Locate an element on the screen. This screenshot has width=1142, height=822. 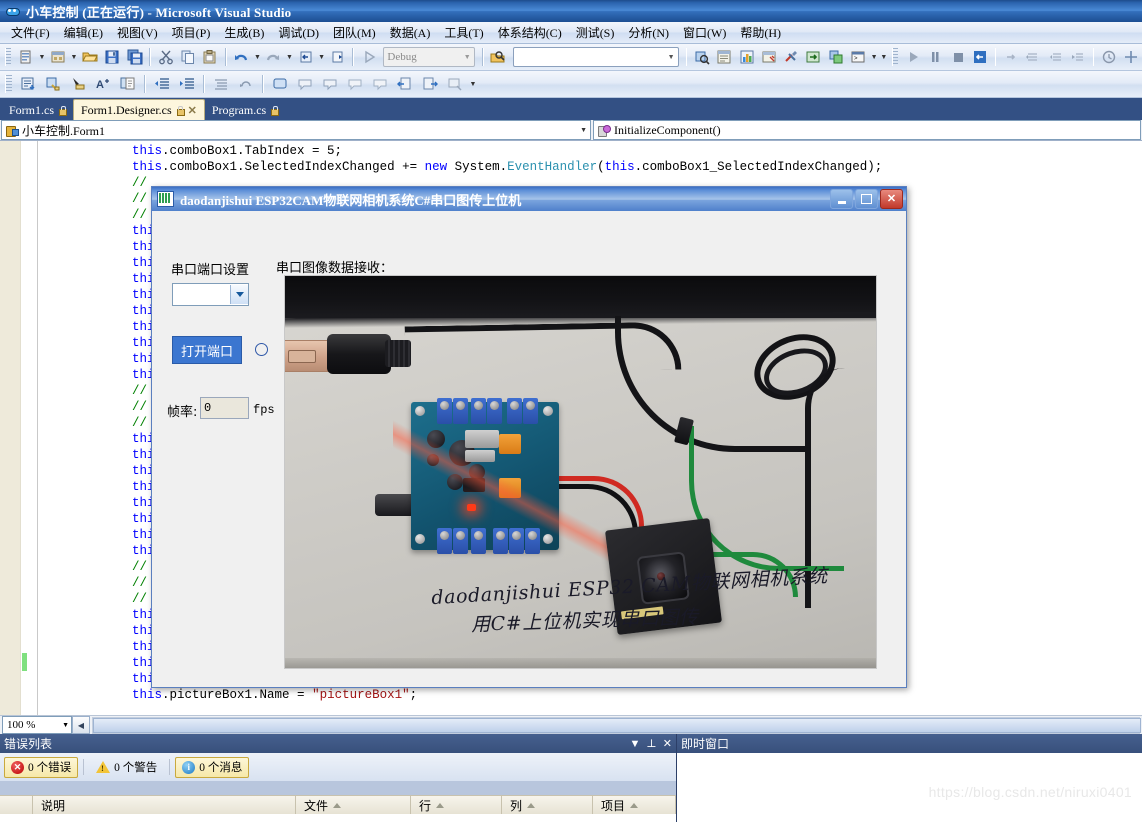
indicator-margin is located at coordinates (10, 428).